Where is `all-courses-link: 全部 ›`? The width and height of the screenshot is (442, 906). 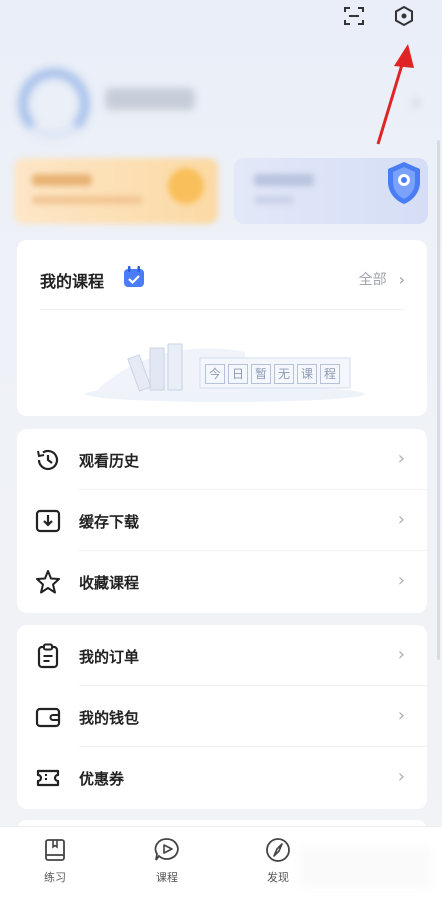
all-courses-link: 全部 › is located at coordinates (382, 279).